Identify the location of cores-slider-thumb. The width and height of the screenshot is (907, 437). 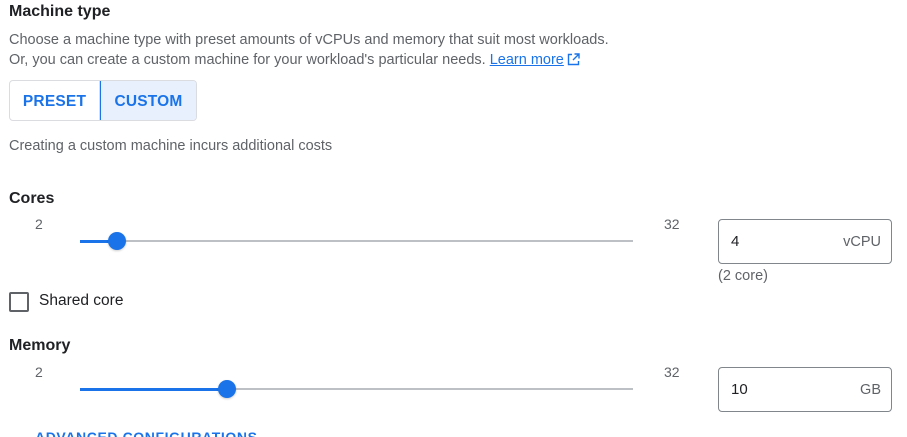
(117, 241).